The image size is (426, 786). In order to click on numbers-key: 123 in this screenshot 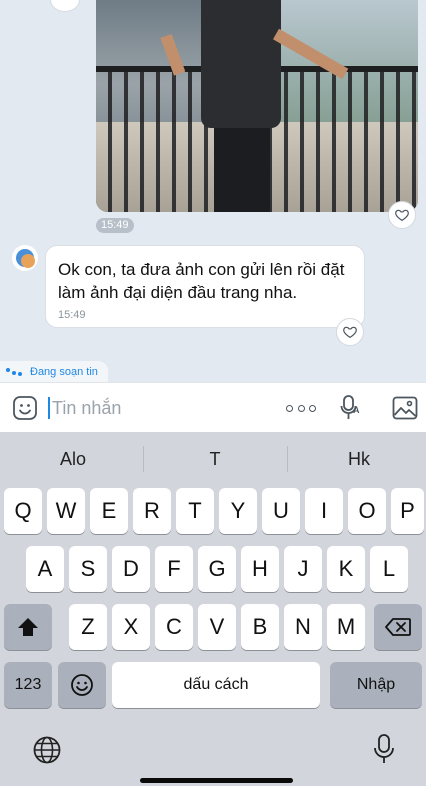, I will do `click(28, 685)`.